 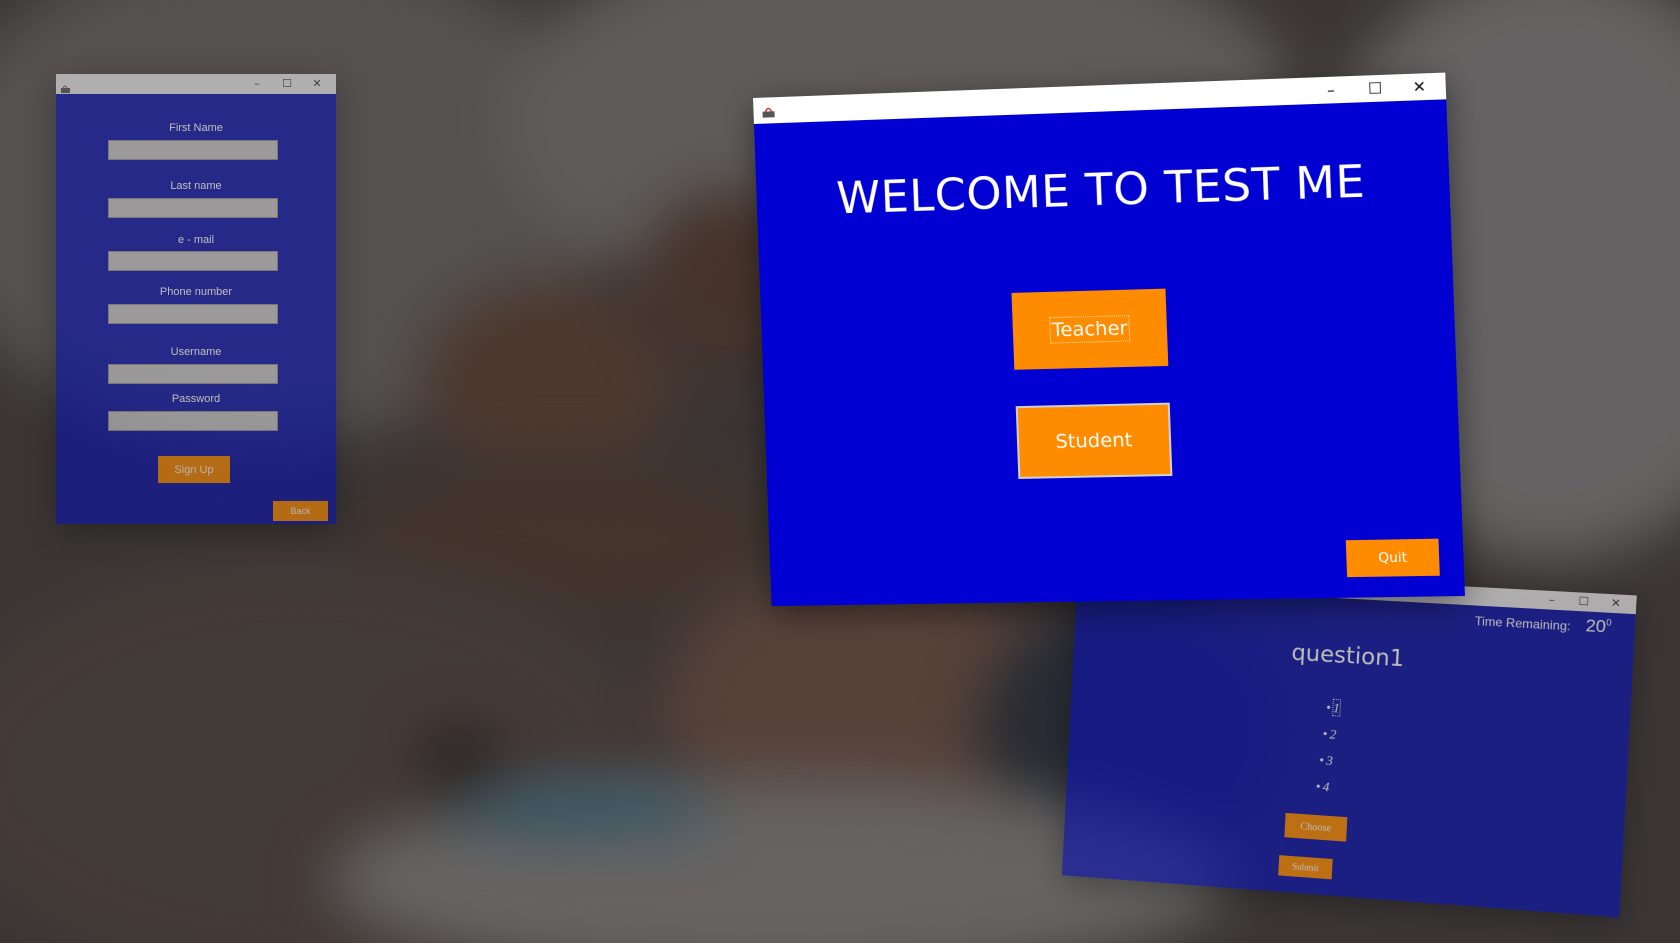 I want to click on option-1-radio: •1, so click(x=1333, y=707).